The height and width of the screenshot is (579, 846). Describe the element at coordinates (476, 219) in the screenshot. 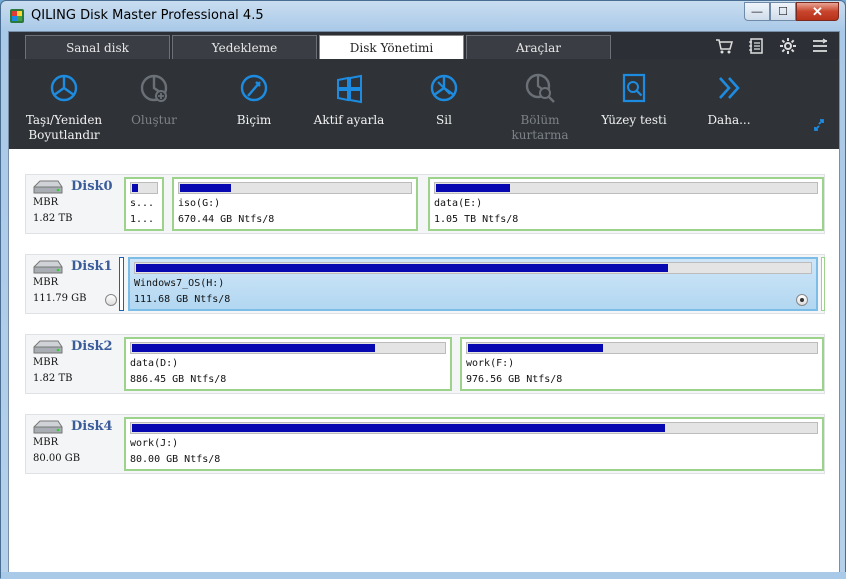

I see `partition-size: 1.05 TB Ntfs/8` at that location.